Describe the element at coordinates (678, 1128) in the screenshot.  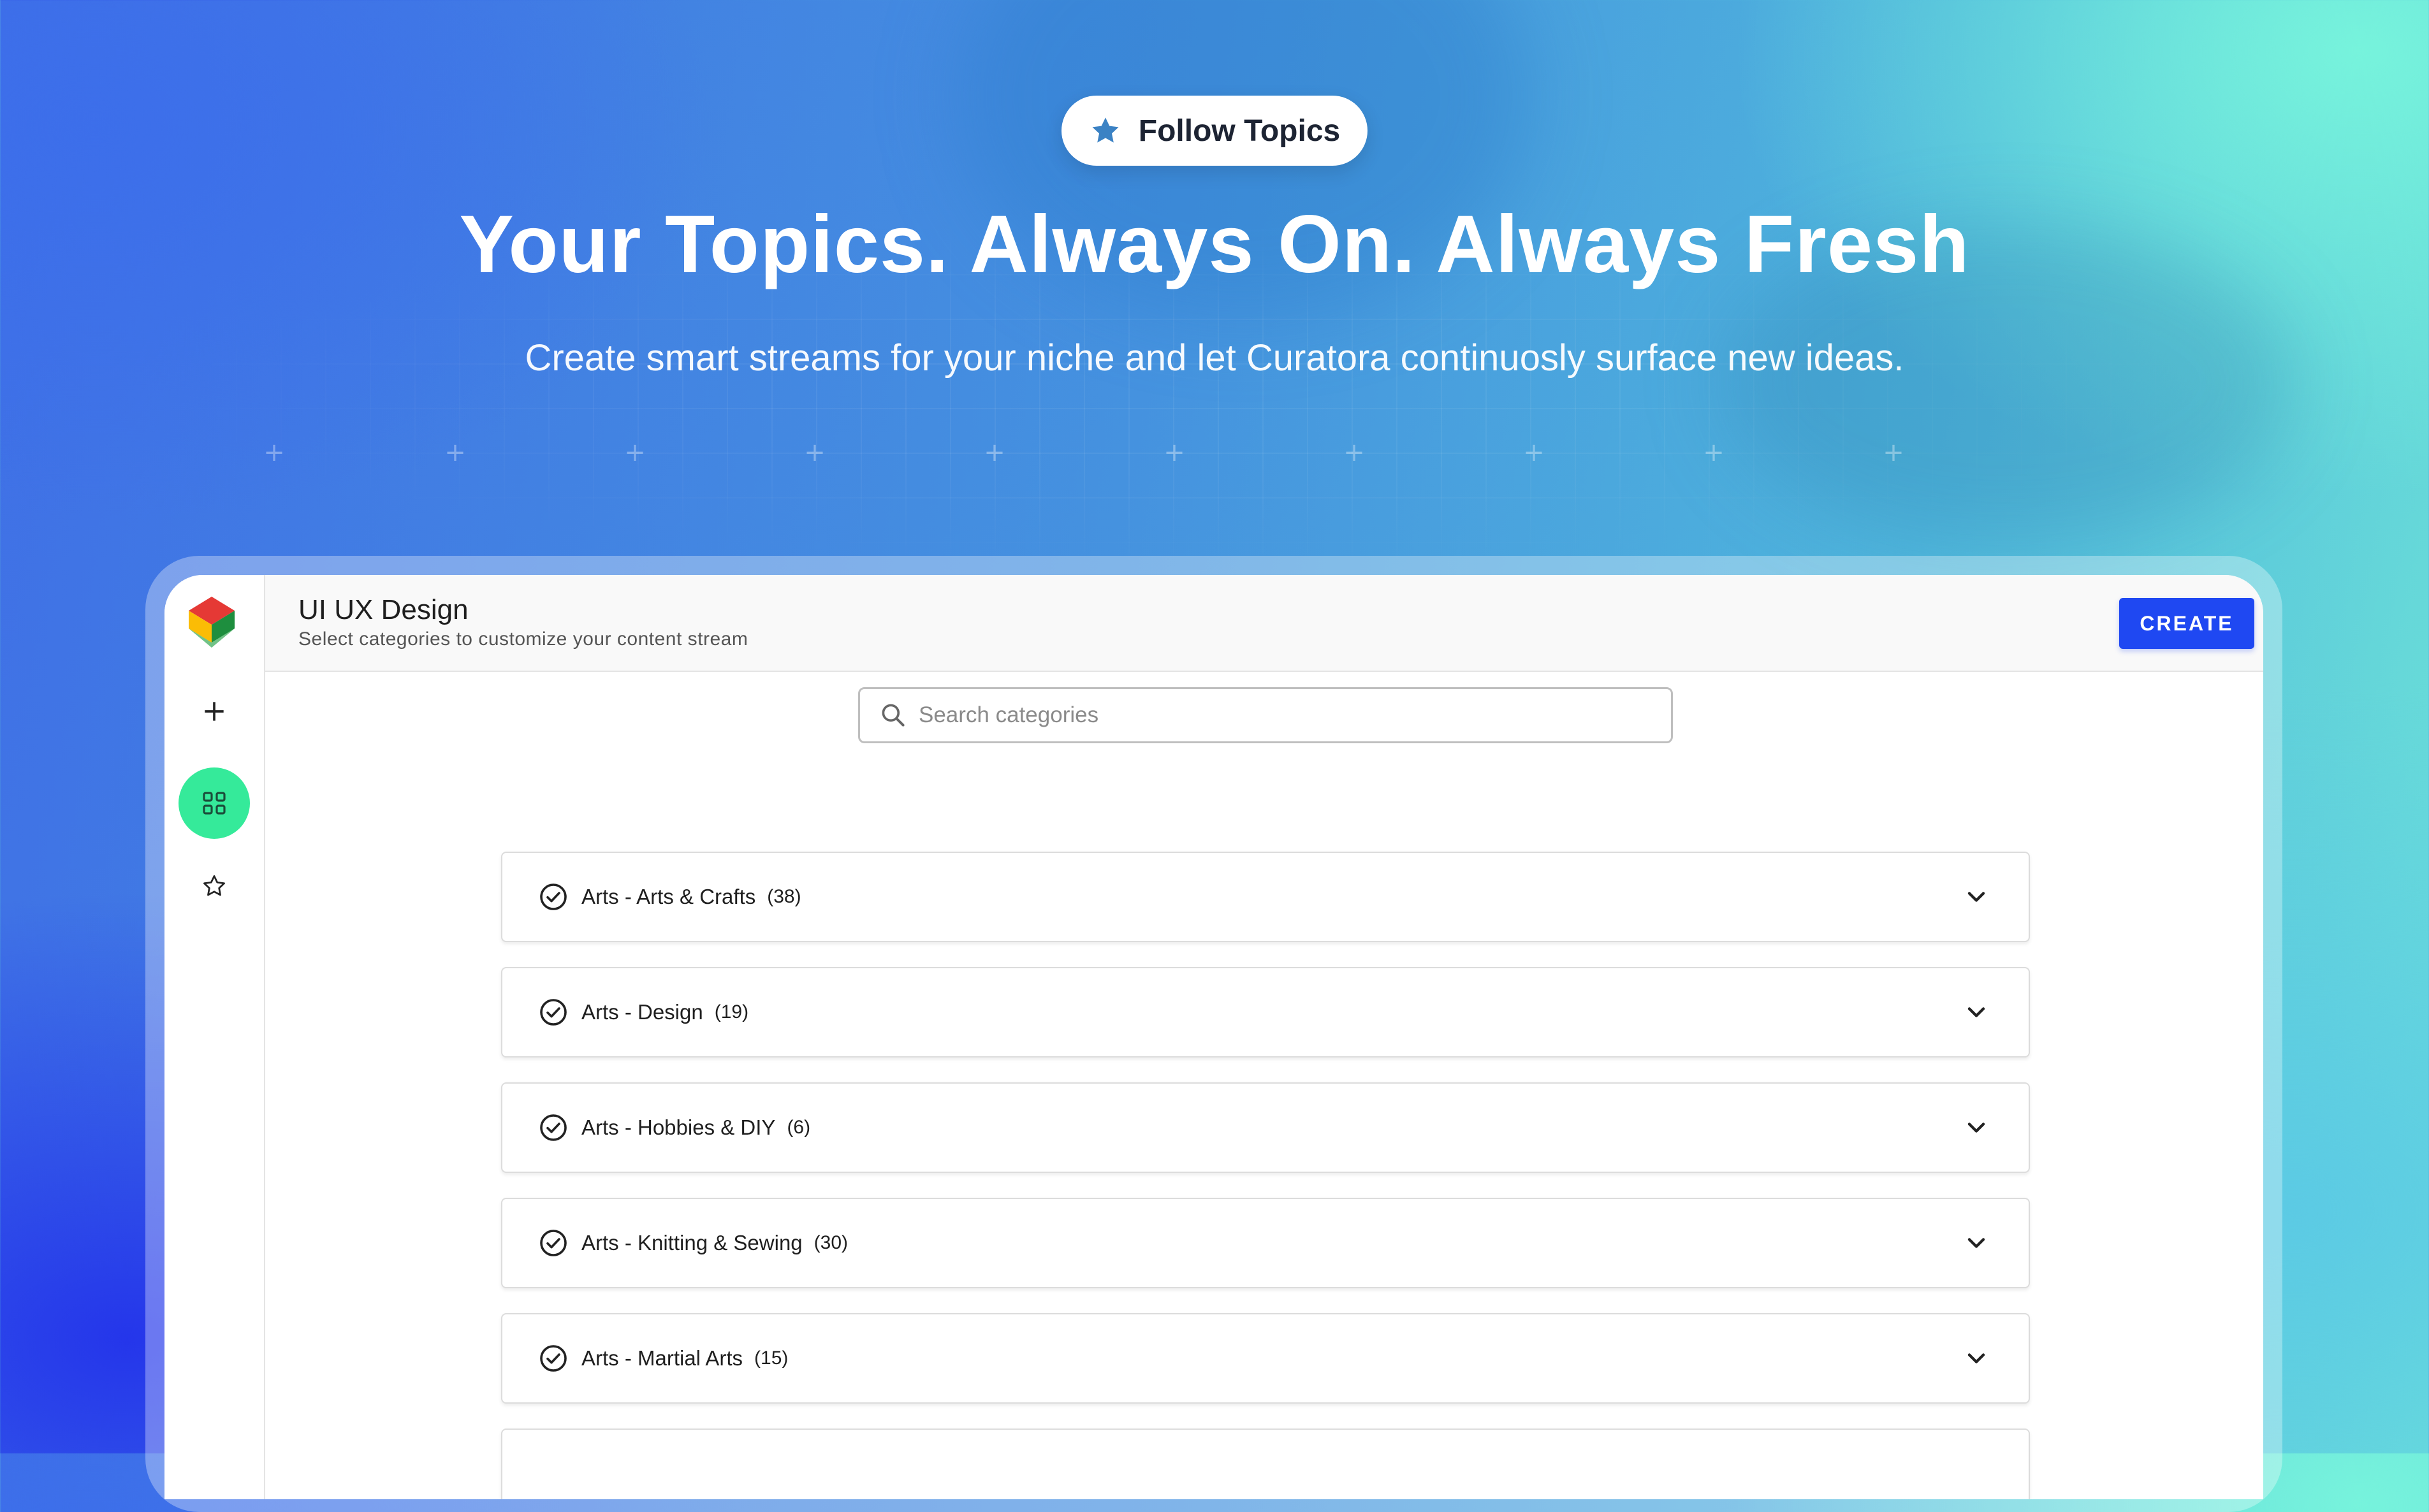
I see `category-name: Arts - Hobbies & DIY` at that location.